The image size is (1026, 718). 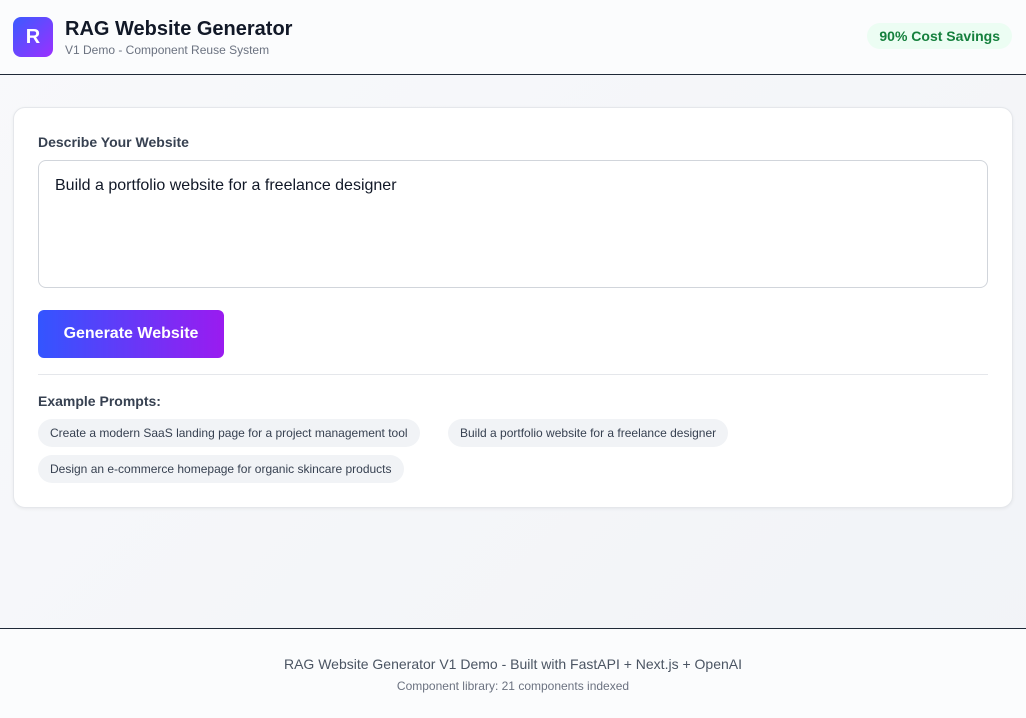 What do you see at coordinates (513, 374) in the screenshot?
I see `section-divider` at bounding box center [513, 374].